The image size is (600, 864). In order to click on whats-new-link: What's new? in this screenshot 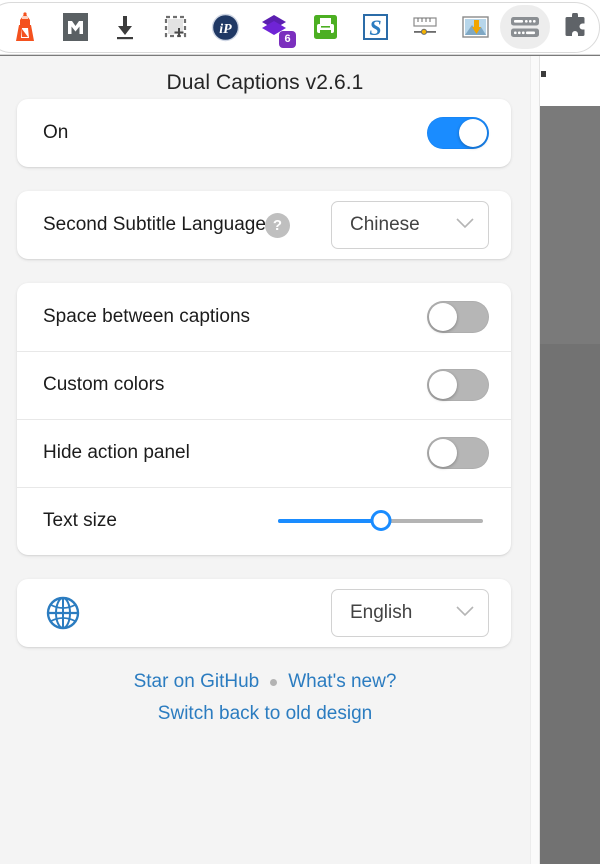, I will do `click(342, 682)`.